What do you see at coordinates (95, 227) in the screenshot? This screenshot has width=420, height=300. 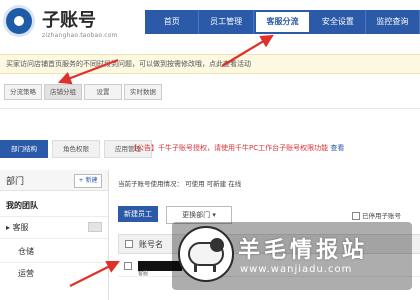 I see `collapse-toggle-icon` at bounding box center [95, 227].